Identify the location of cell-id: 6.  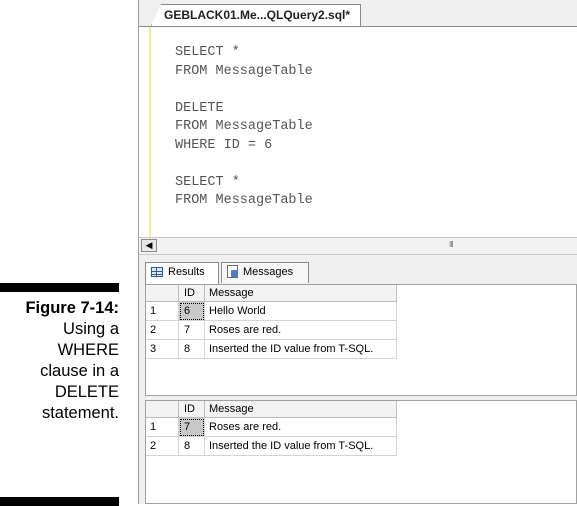
(191, 311).